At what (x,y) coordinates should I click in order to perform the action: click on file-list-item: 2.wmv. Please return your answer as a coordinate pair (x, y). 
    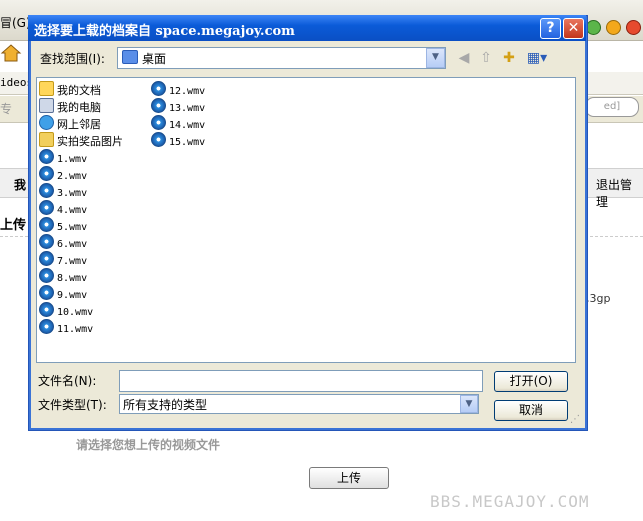
    Looking at the image, I should click on (63, 174).